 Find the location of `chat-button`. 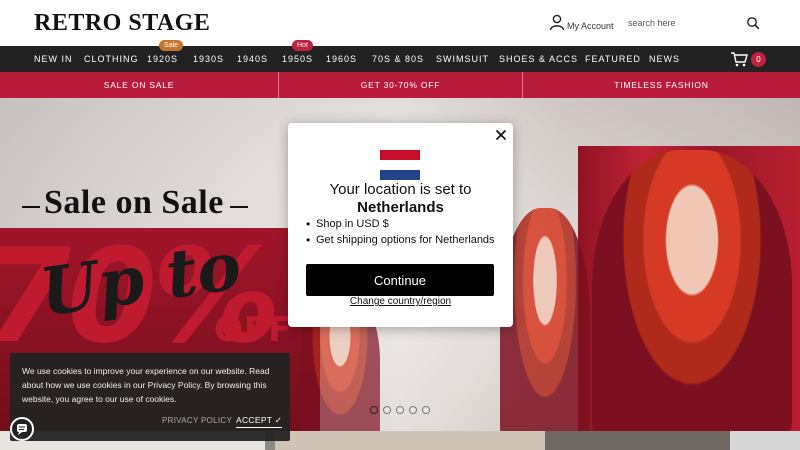

chat-button is located at coordinates (22, 429).